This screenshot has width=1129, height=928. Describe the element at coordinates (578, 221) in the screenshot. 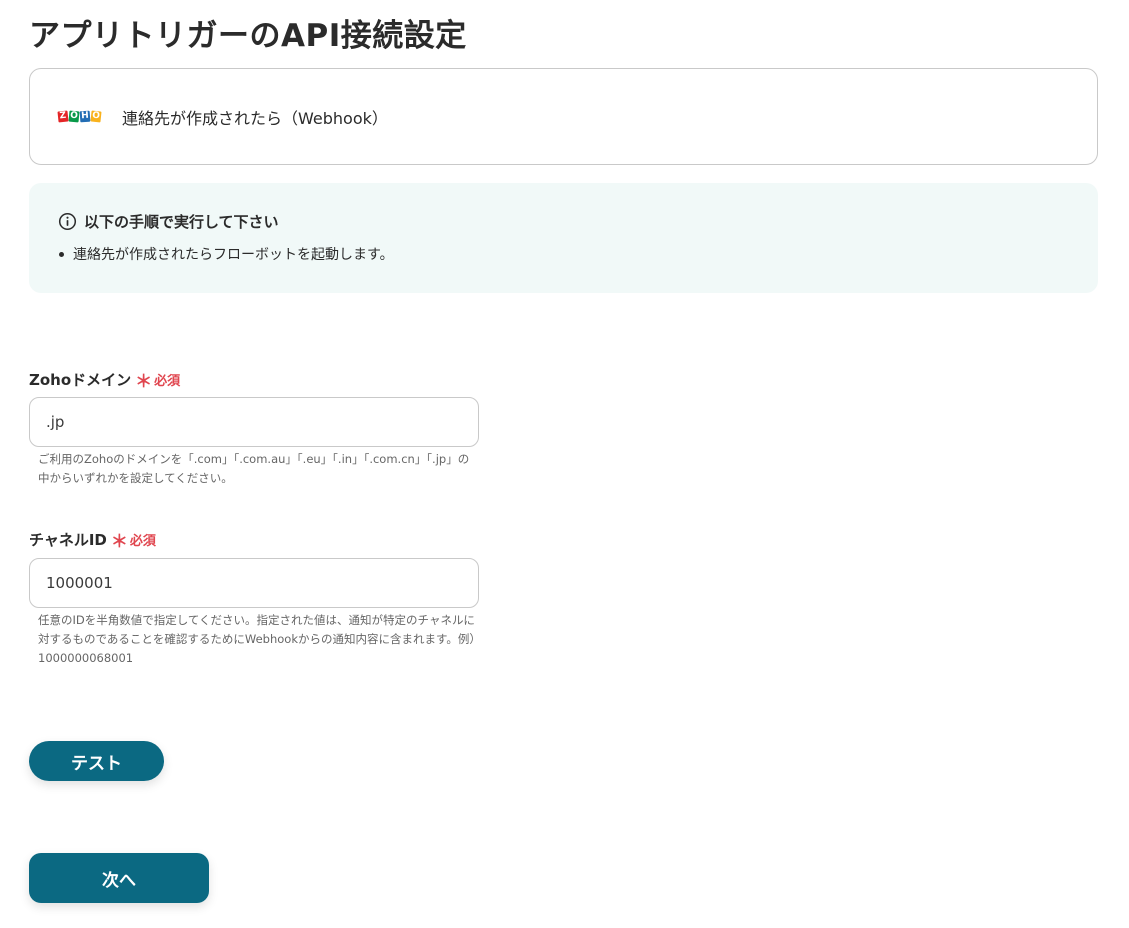

I see `info-heading: 以下の手順で実行して下さい` at that location.